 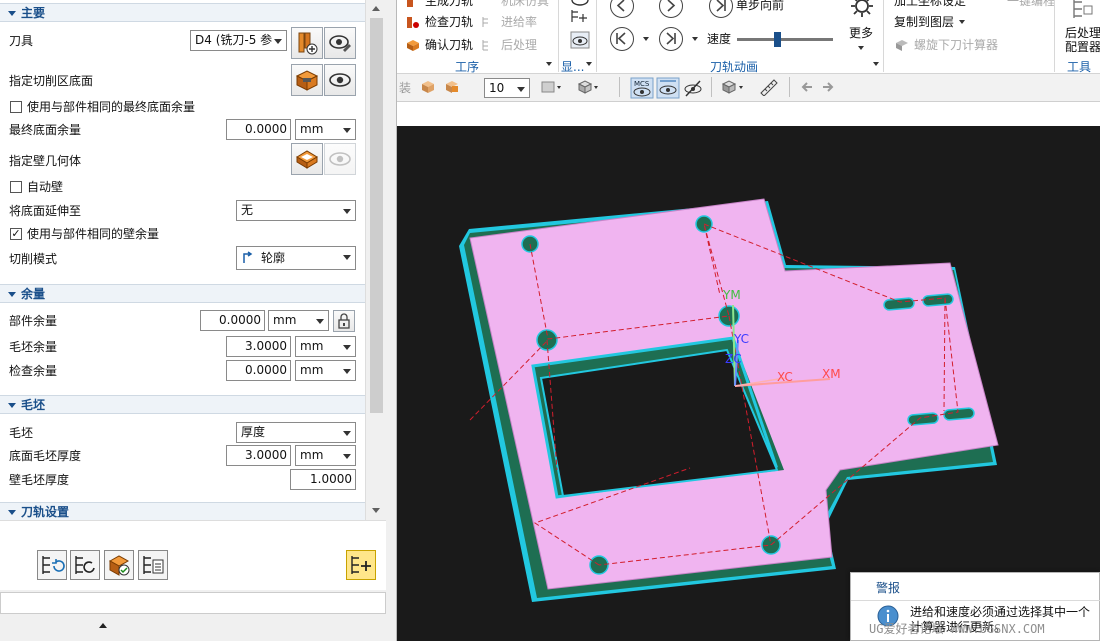 What do you see at coordinates (340, 80) in the screenshot?
I see `show-floor-button` at bounding box center [340, 80].